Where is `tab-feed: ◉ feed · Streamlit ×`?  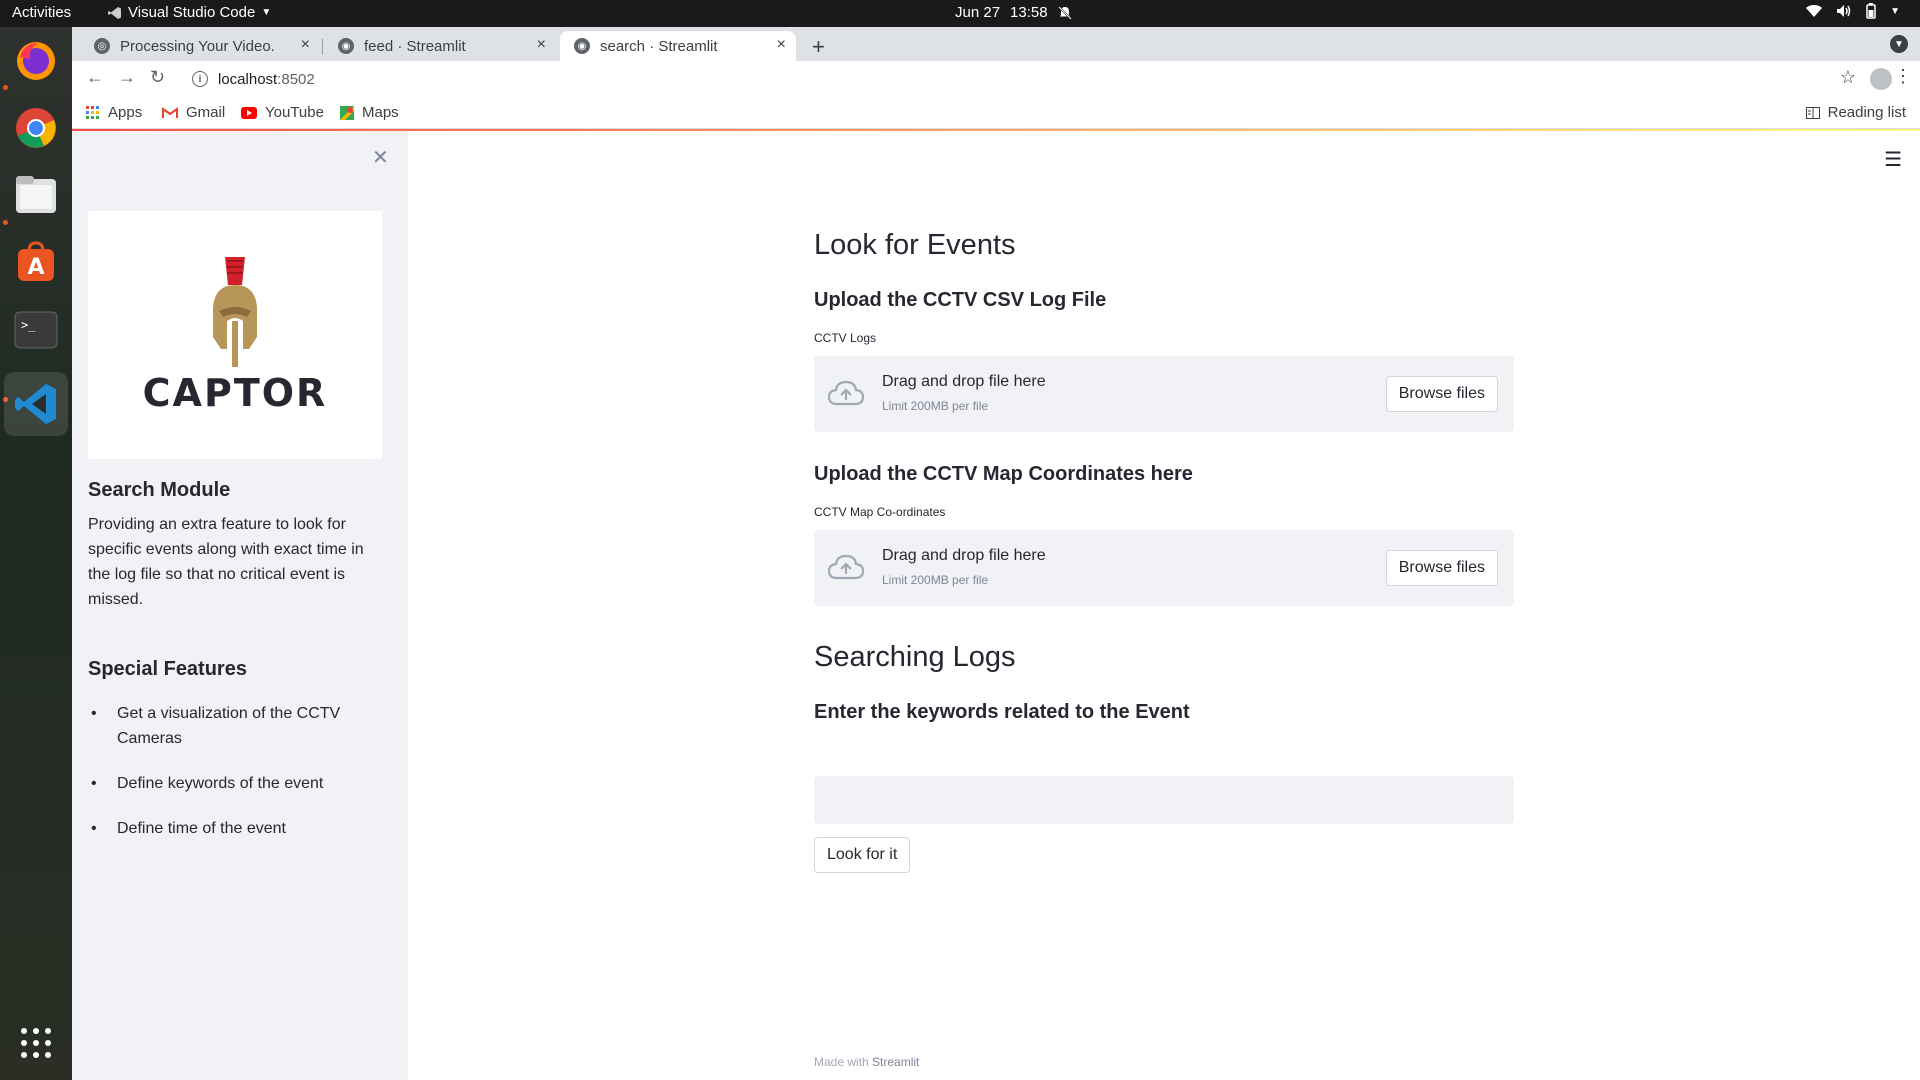
tab-feed: ◉ feed · Streamlit × is located at coordinates (440, 46).